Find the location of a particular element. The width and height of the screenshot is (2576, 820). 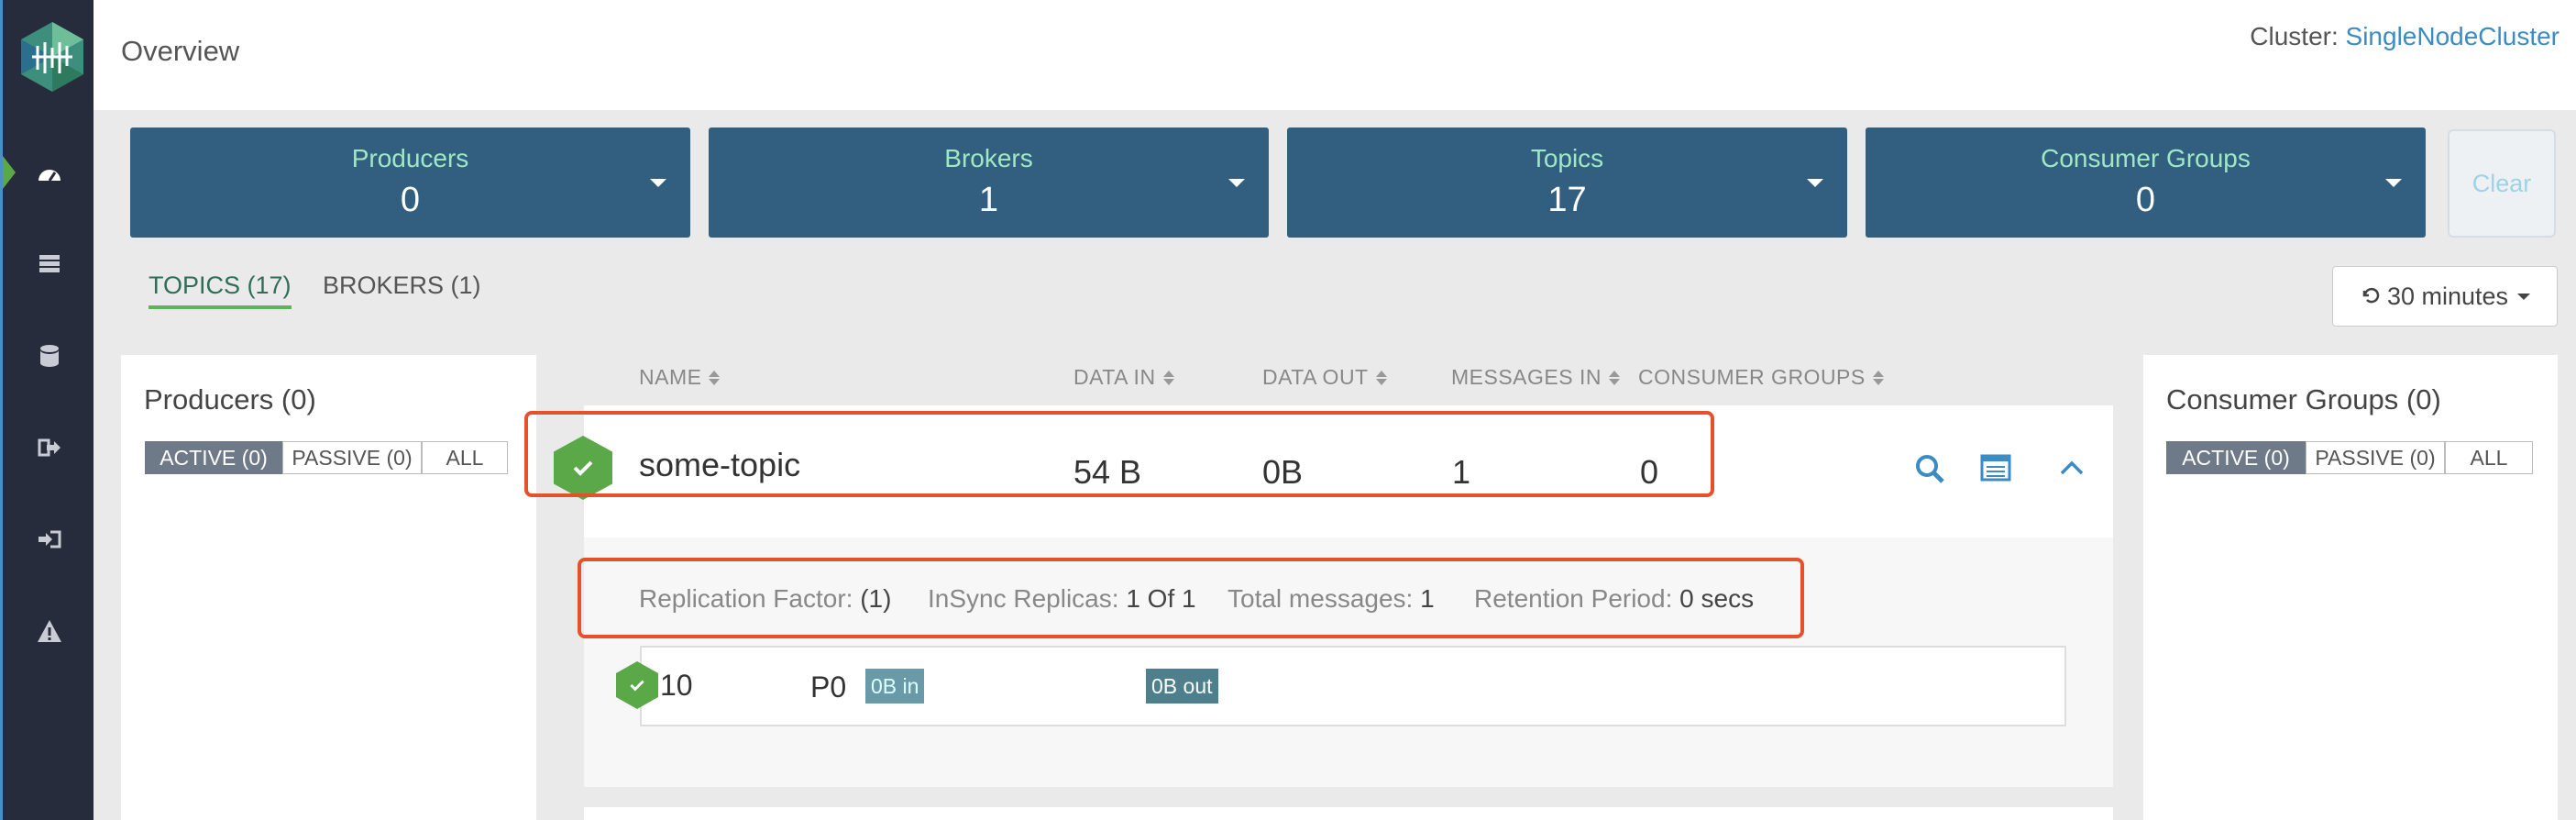

tab-topics: TOPICS (17) is located at coordinates (220, 290).